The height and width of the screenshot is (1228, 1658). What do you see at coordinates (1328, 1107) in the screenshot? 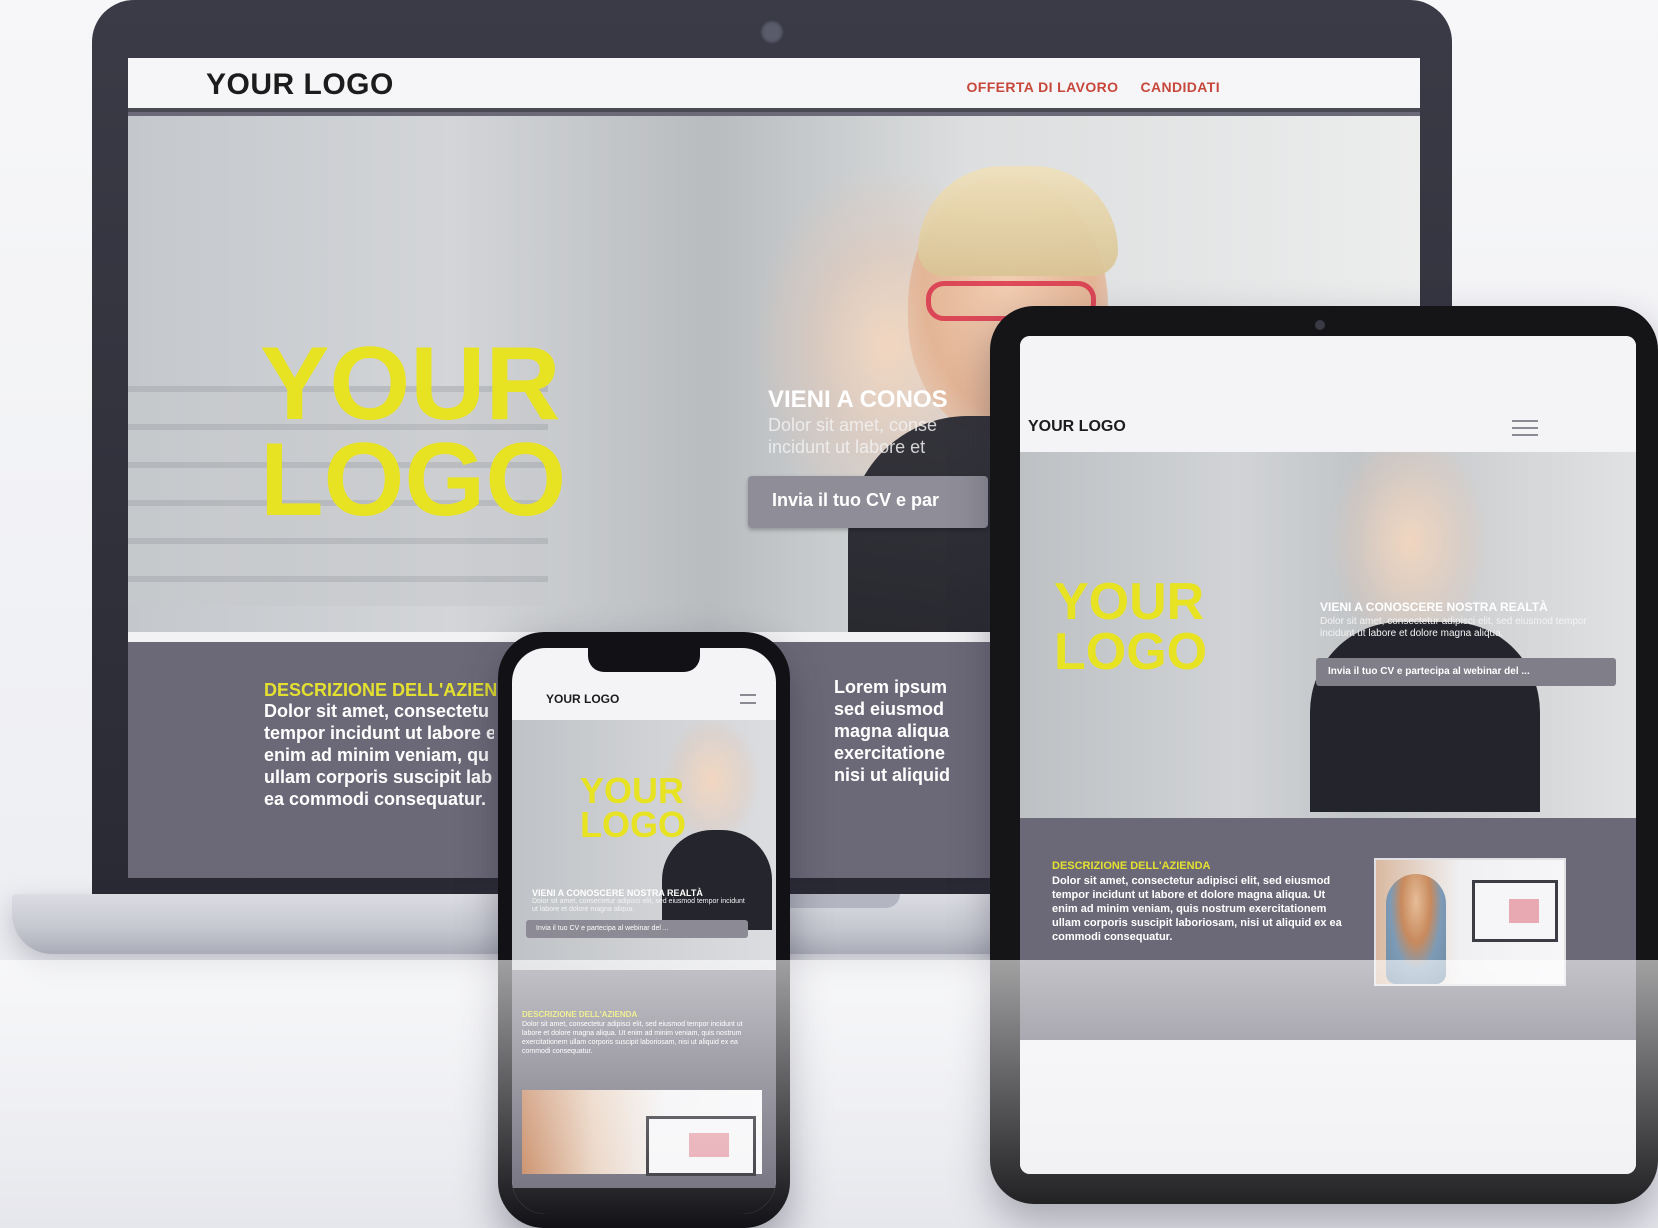
I see `tablet-footer` at bounding box center [1328, 1107].